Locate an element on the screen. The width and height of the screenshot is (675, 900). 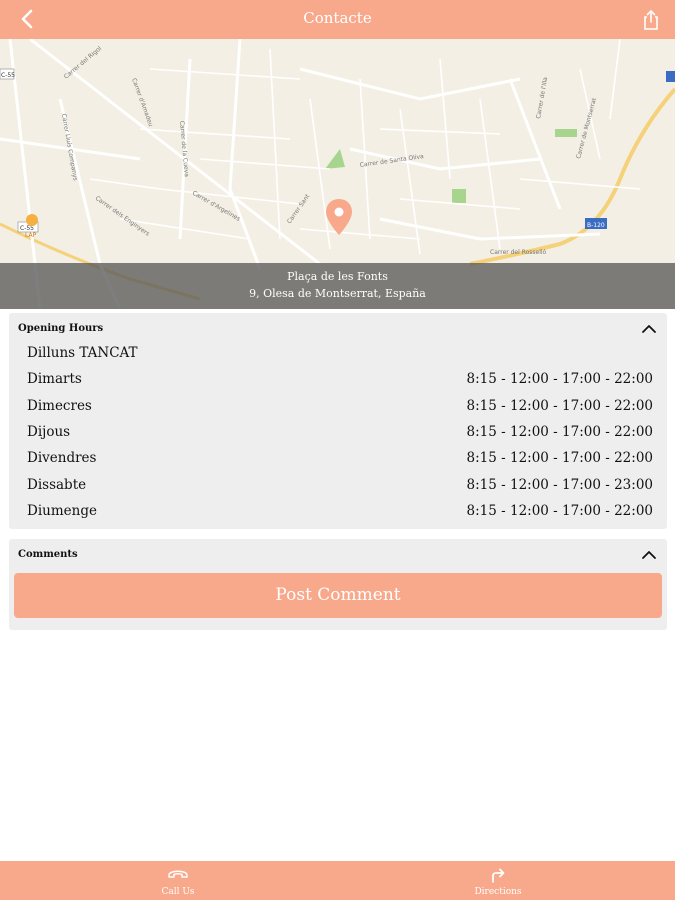
top-bar: Contacte is located at coordinates (337, 19).